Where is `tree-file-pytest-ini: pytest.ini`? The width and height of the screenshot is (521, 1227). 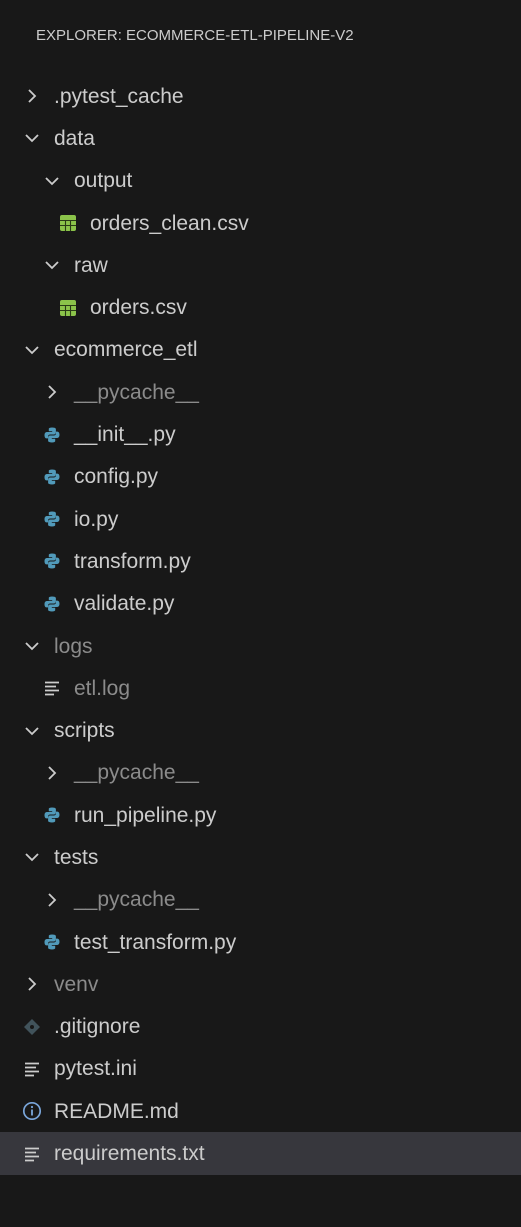 tree-file-pytest-ini: pytest.ini is located at coordinates (260, 1069).